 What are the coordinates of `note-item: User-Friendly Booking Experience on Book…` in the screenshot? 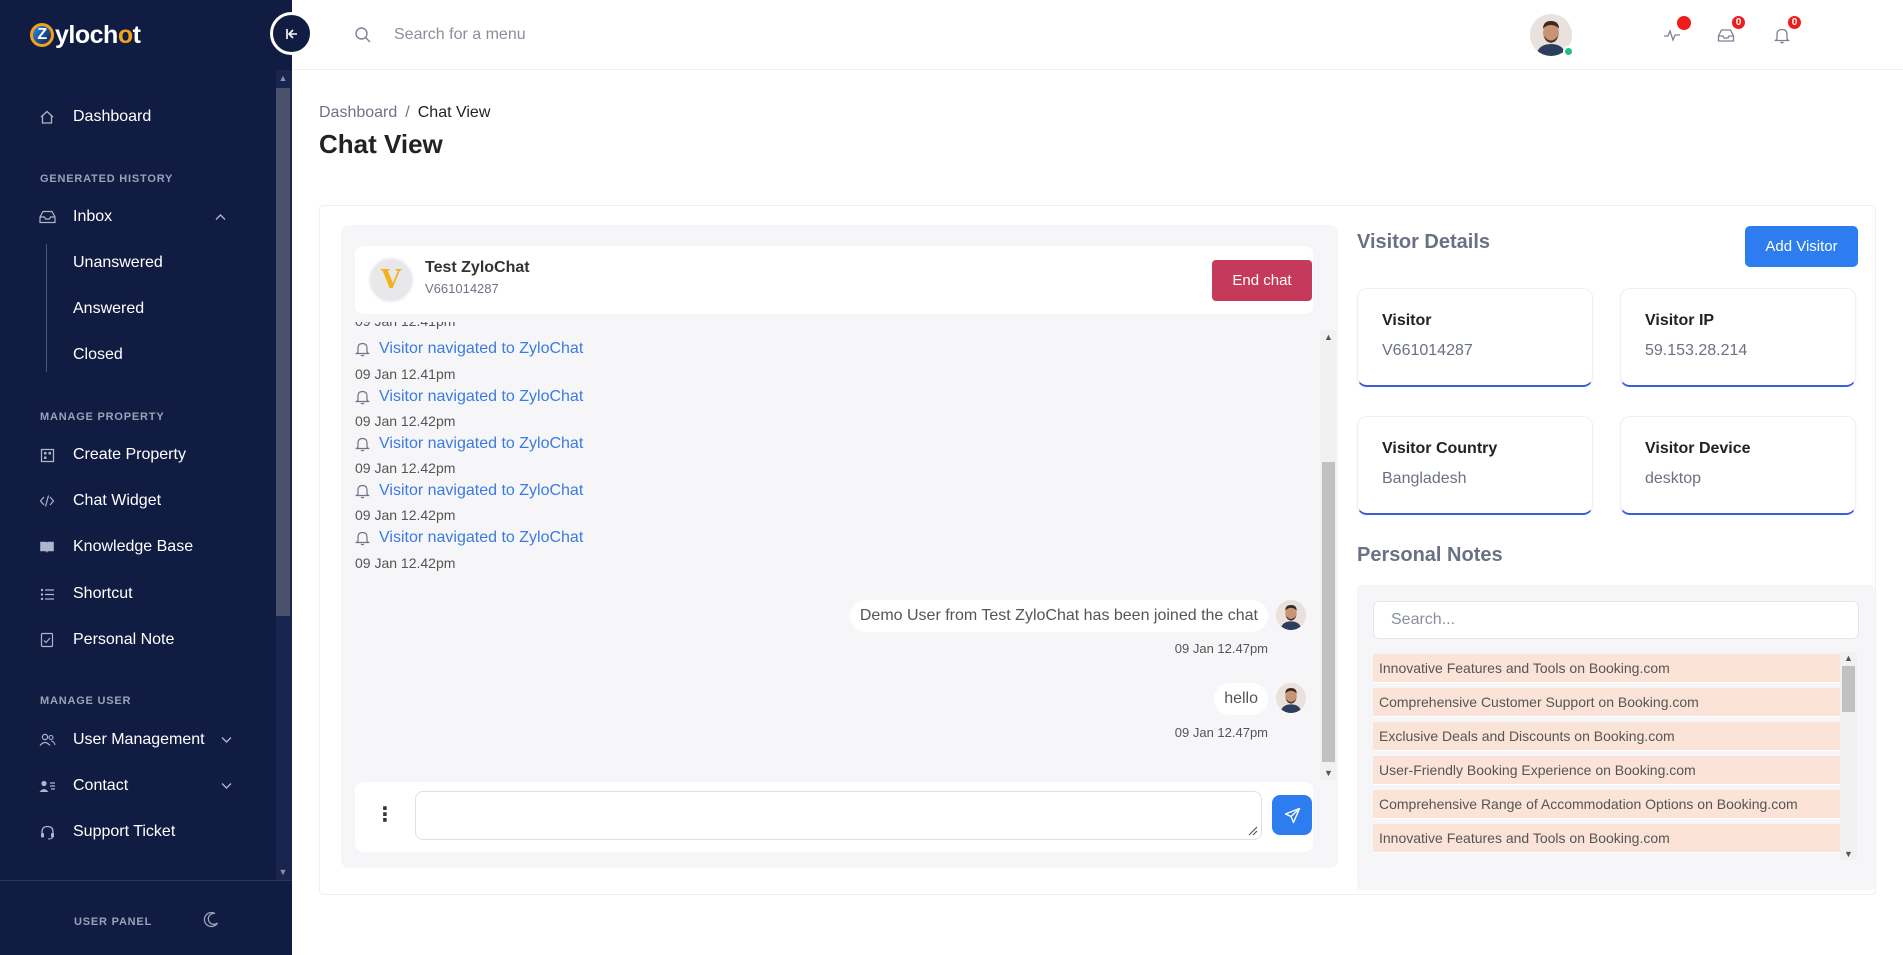 It's located at (1606, 770).